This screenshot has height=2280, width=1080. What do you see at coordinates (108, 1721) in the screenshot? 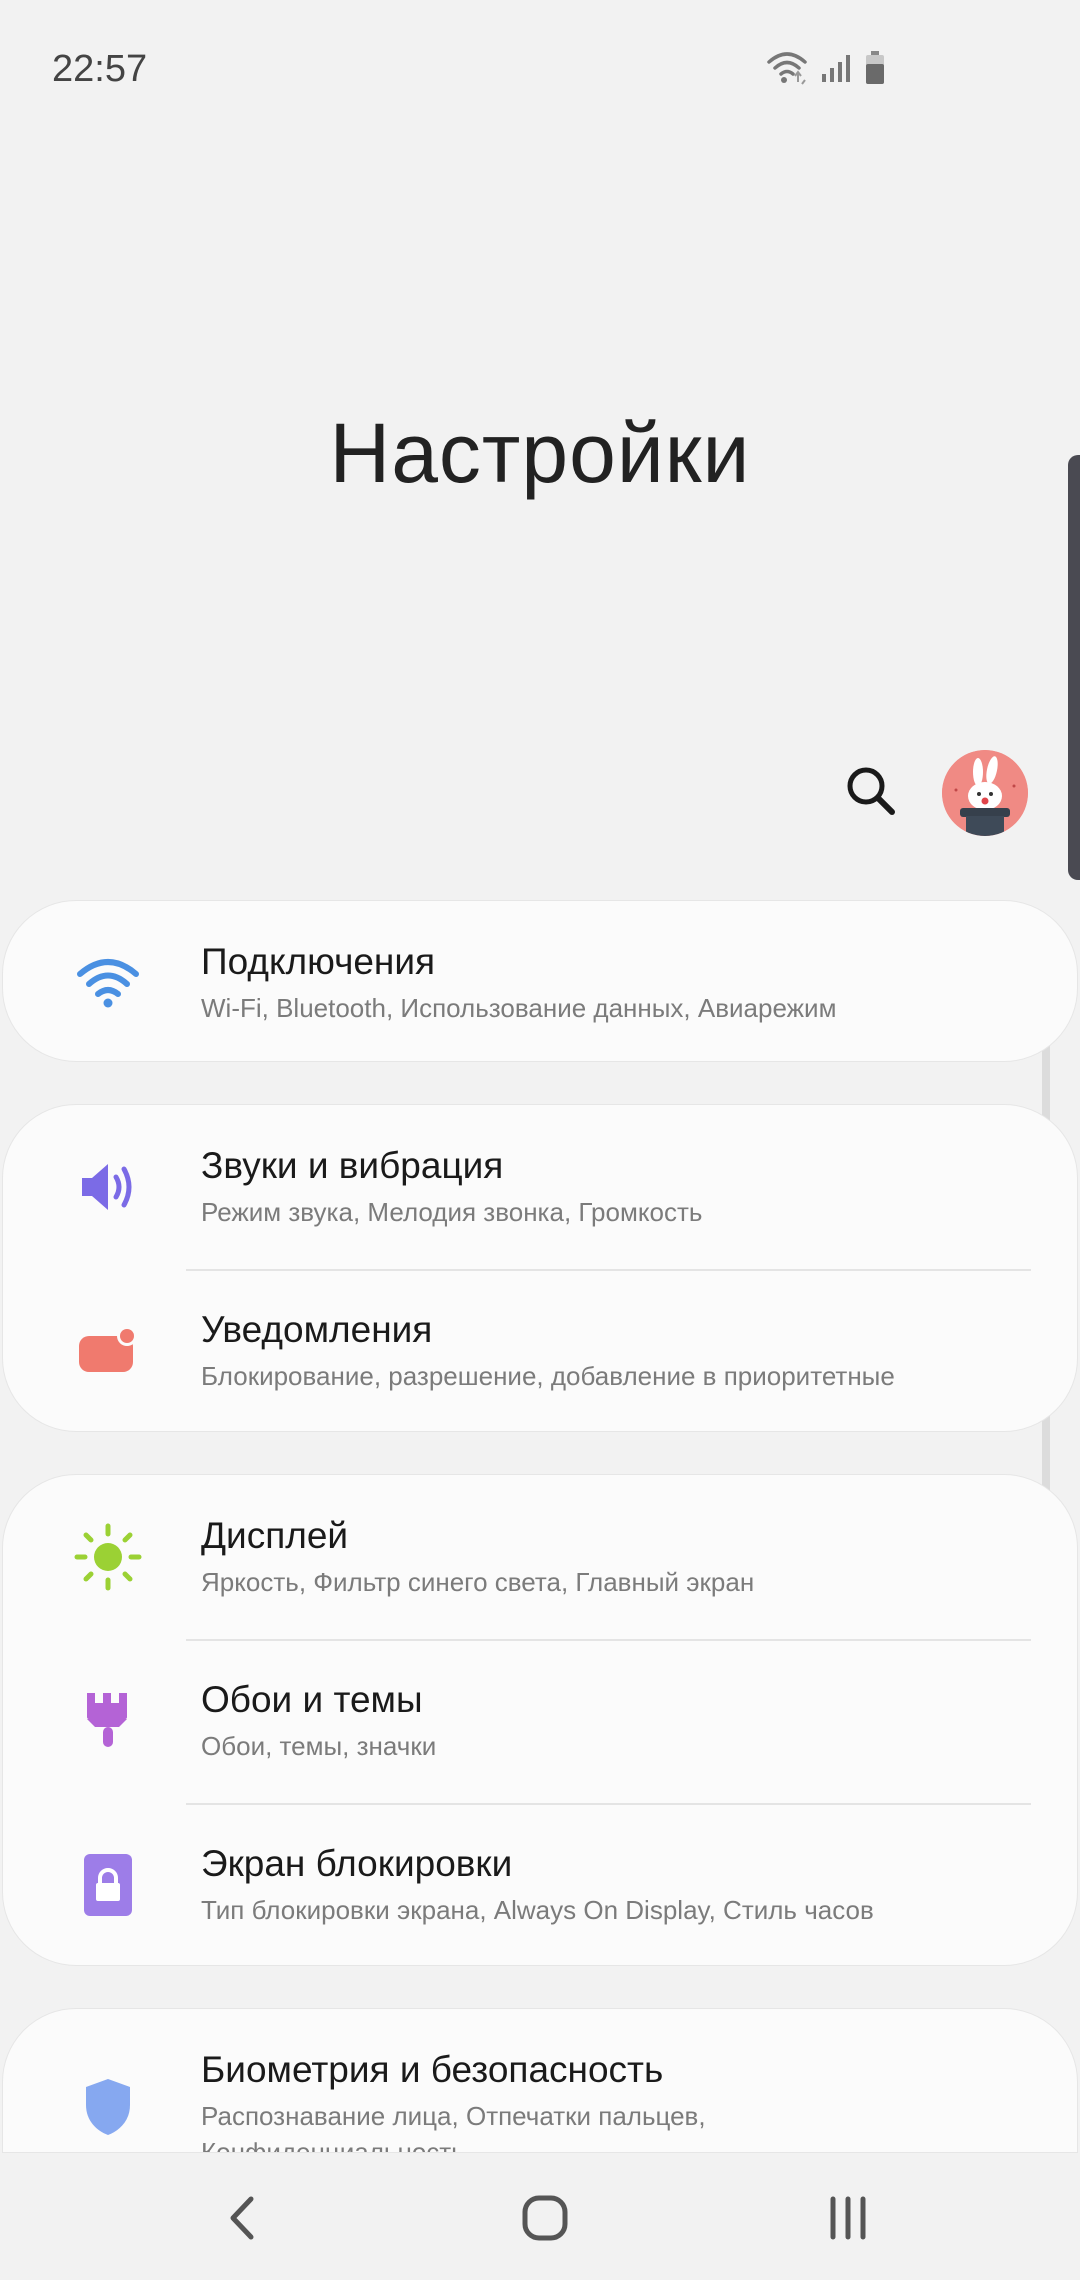
I see `brush-icon` at bounding box center [108, 1721].